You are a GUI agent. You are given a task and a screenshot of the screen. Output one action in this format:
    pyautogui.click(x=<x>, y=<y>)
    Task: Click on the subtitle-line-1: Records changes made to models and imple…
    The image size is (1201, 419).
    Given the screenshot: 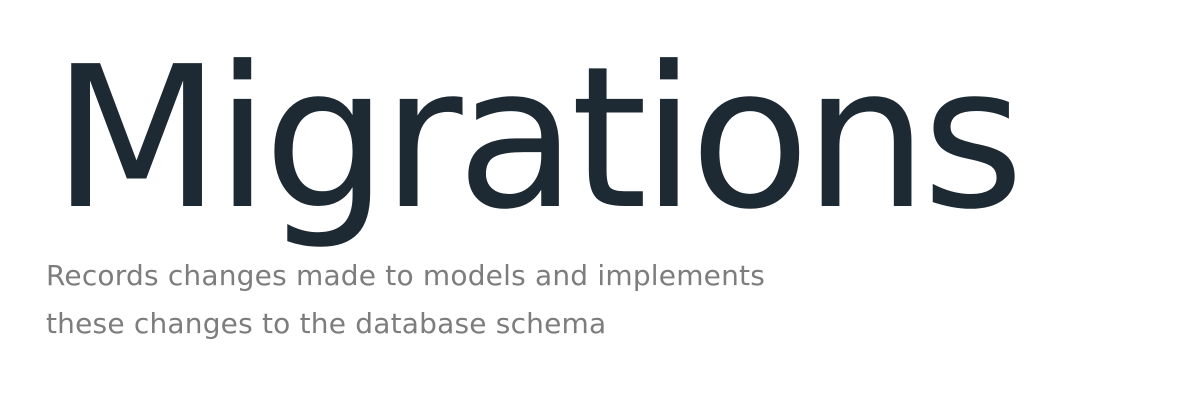 What is the action you would take?
    pyautogui.click(x=406, y=275)
    